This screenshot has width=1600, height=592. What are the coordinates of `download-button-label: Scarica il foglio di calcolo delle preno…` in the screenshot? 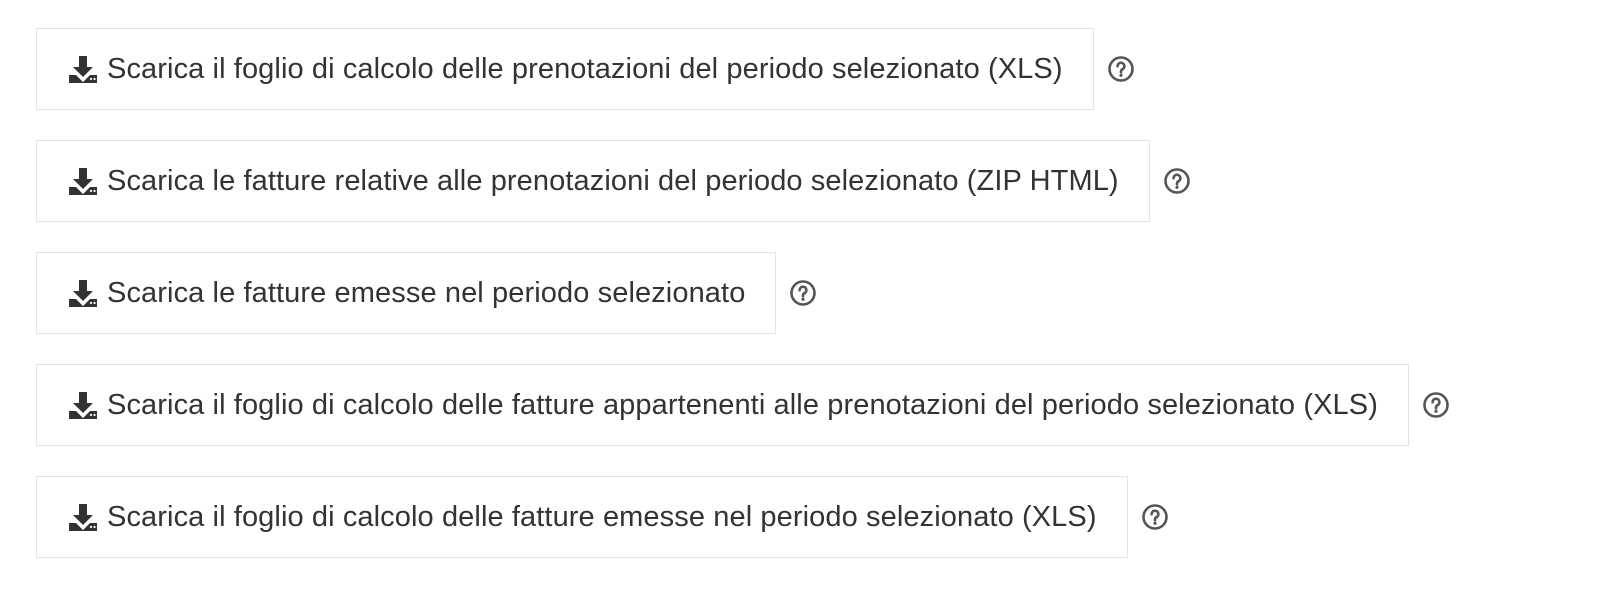 It's located at (585, 68).